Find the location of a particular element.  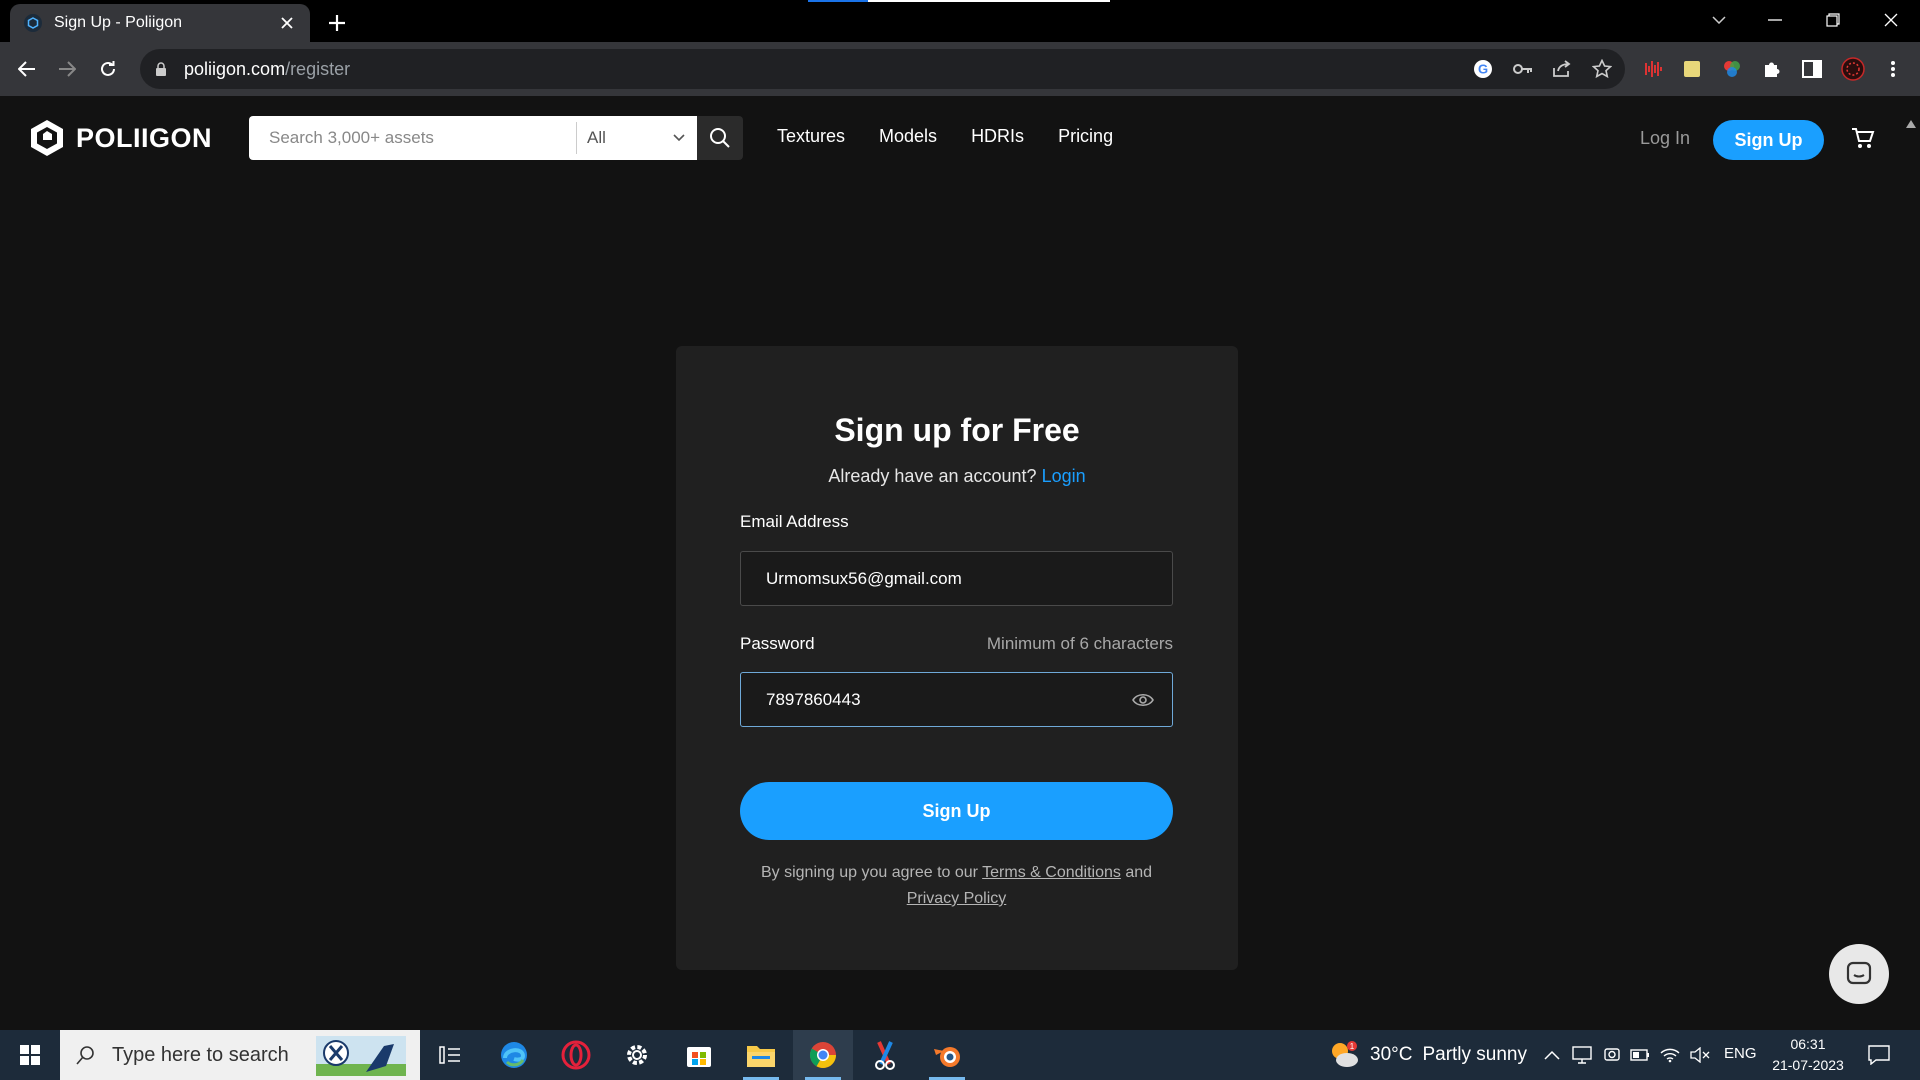

page-title: Sign up for Free is located at coordinates (957, 430).